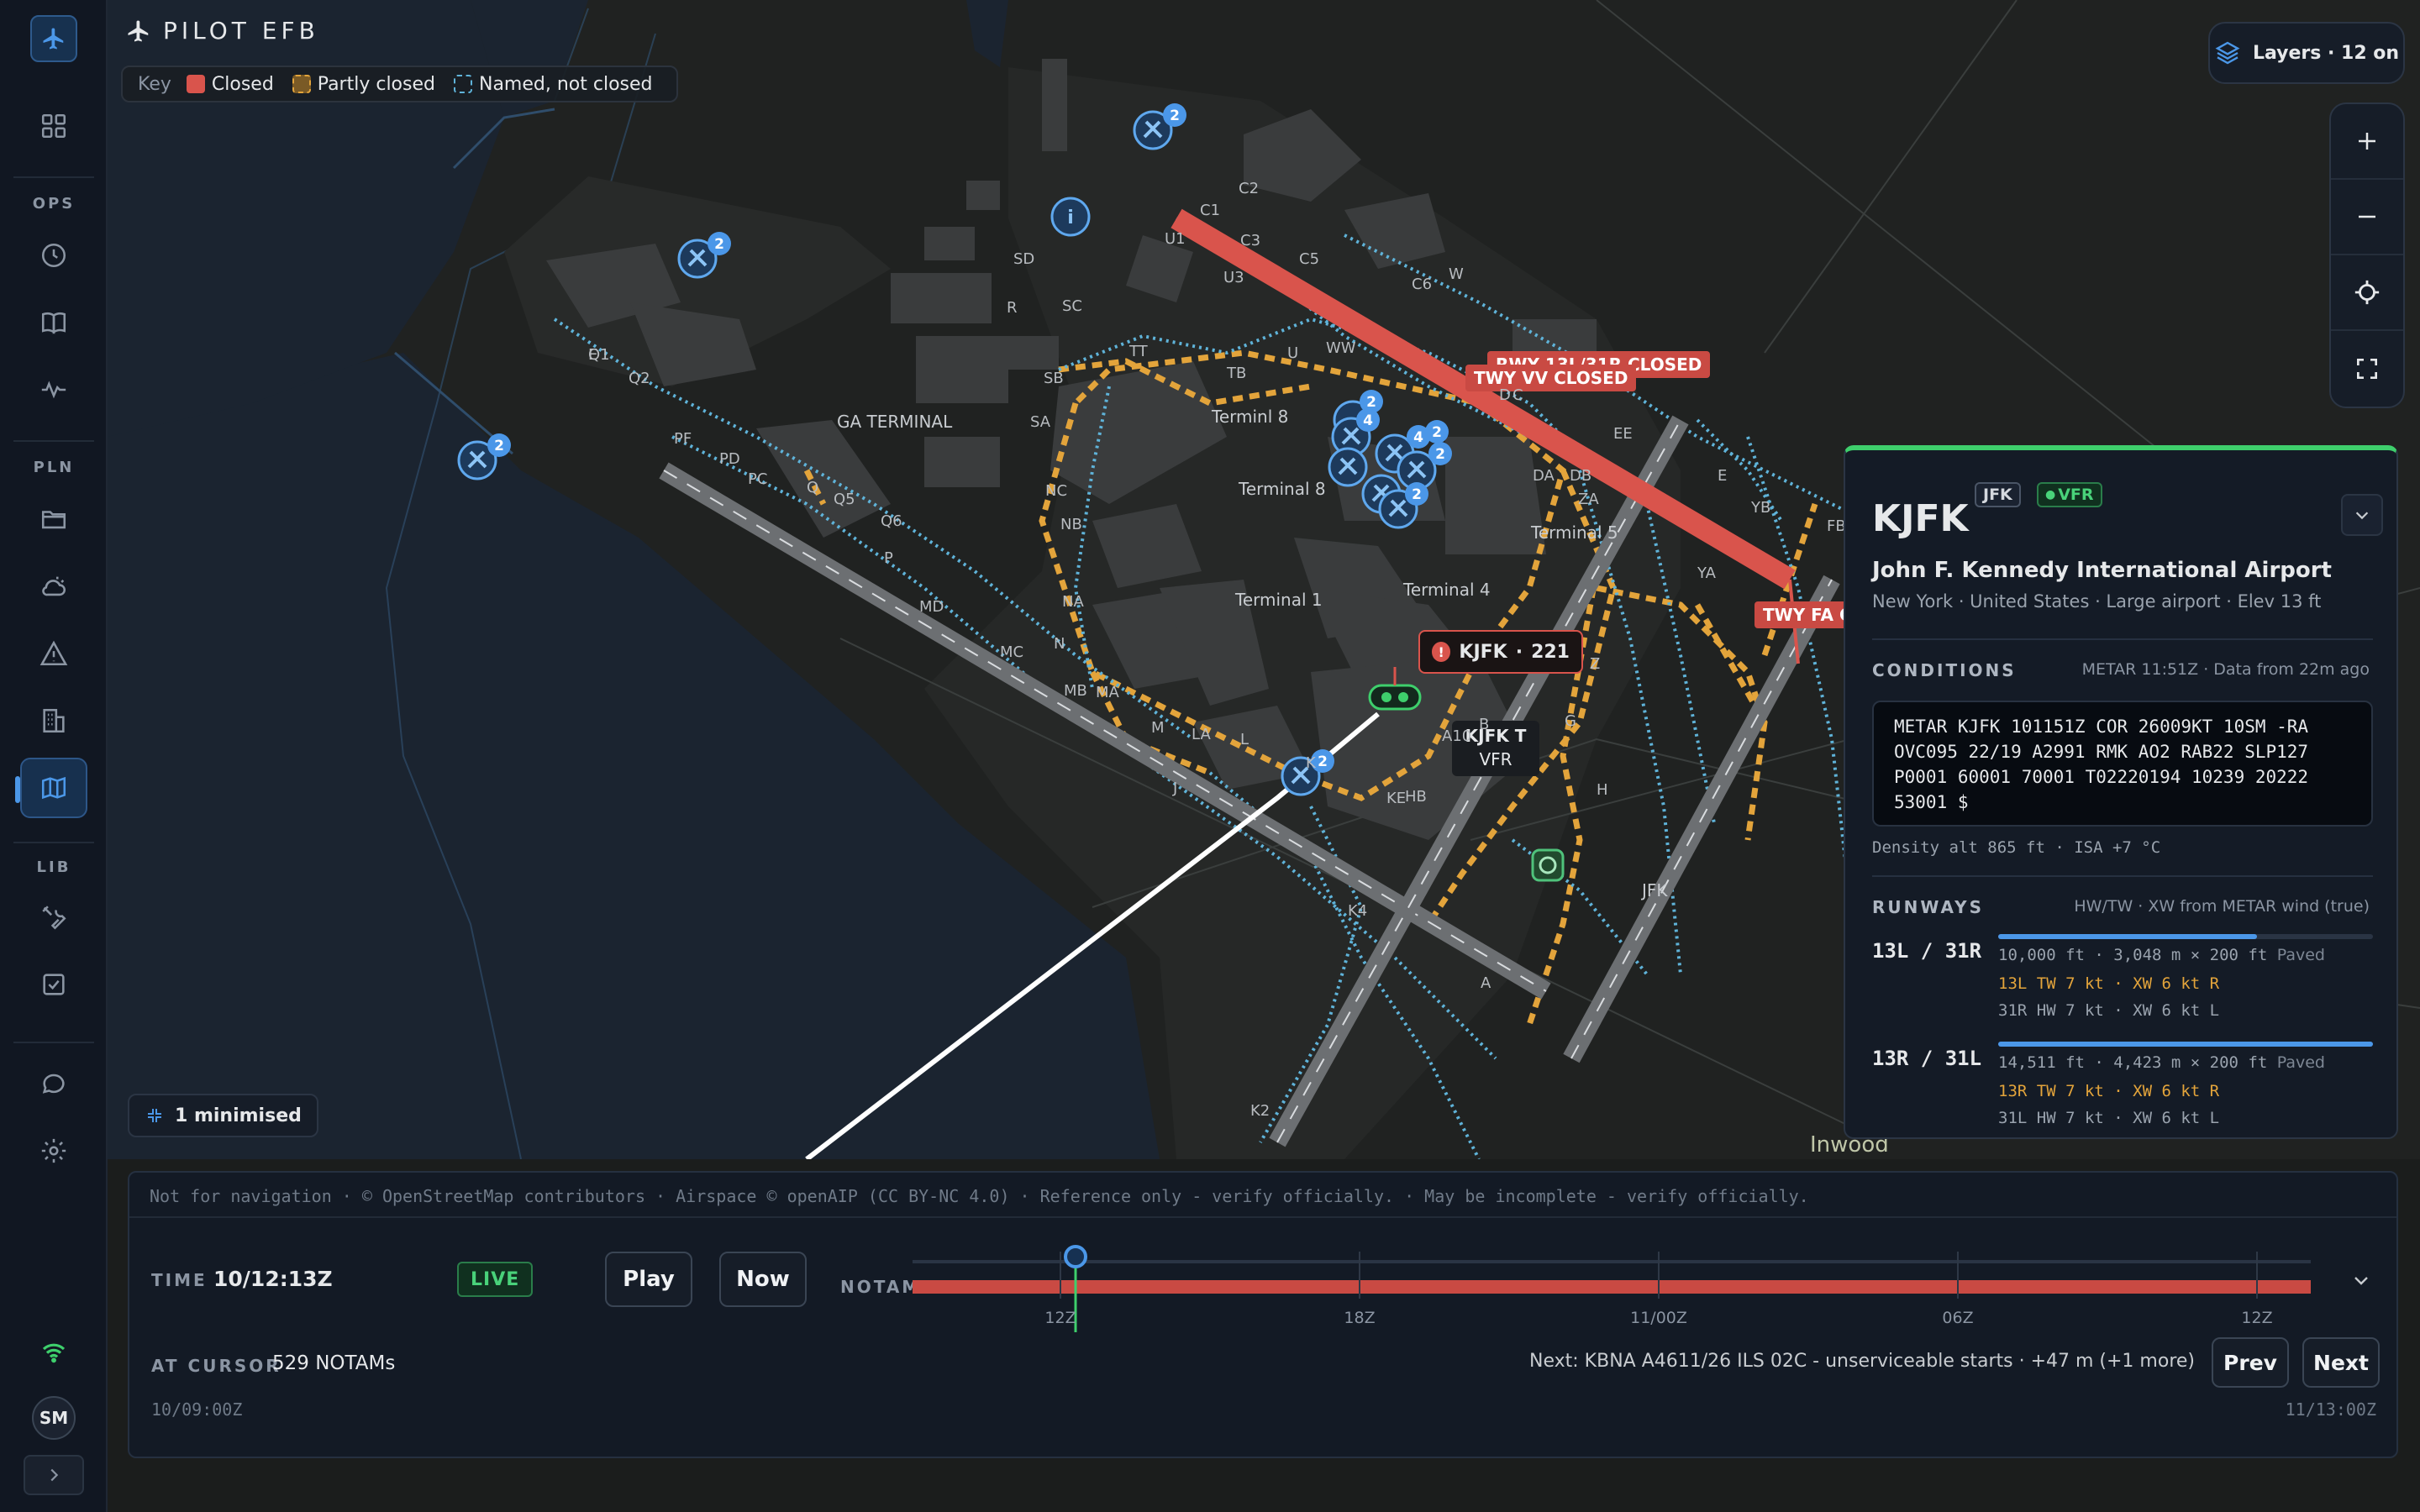 This screenshot has width=2420, height=1512. Describe the element at coordinates (496, 1279) in the screenshot. I see `live-badge: LIVE` at that location.